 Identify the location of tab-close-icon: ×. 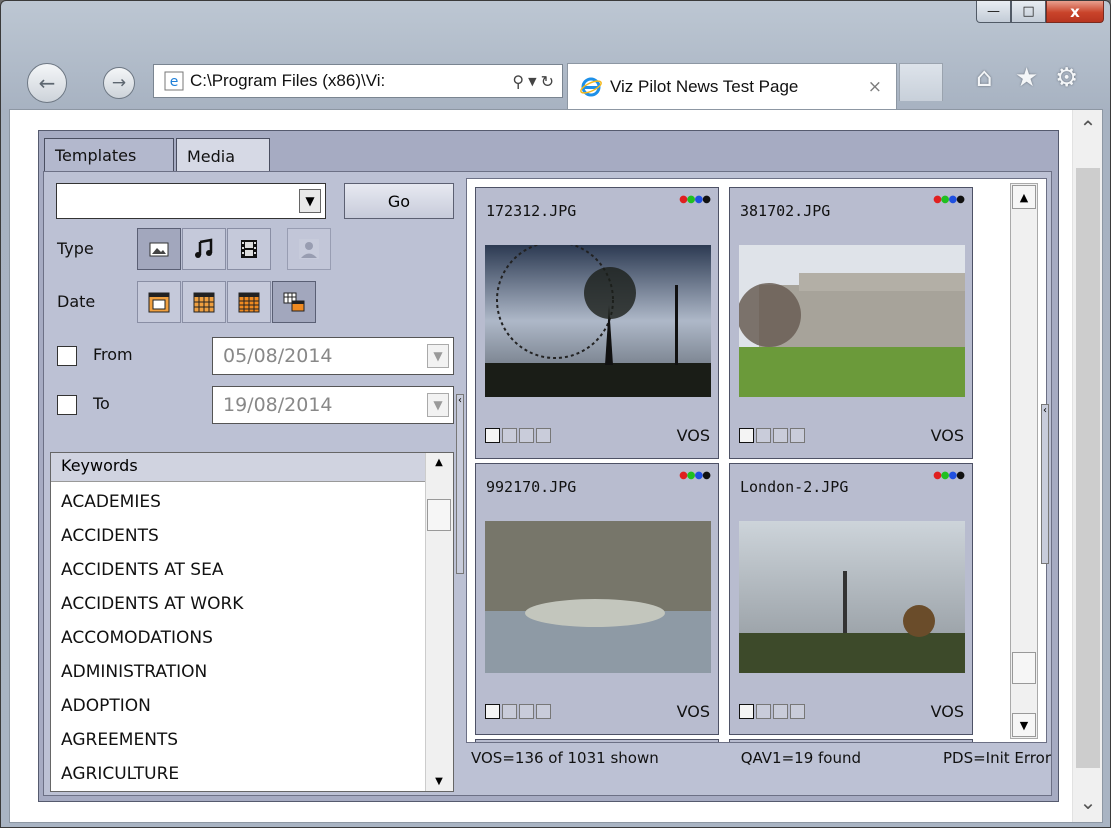
(875, 87).